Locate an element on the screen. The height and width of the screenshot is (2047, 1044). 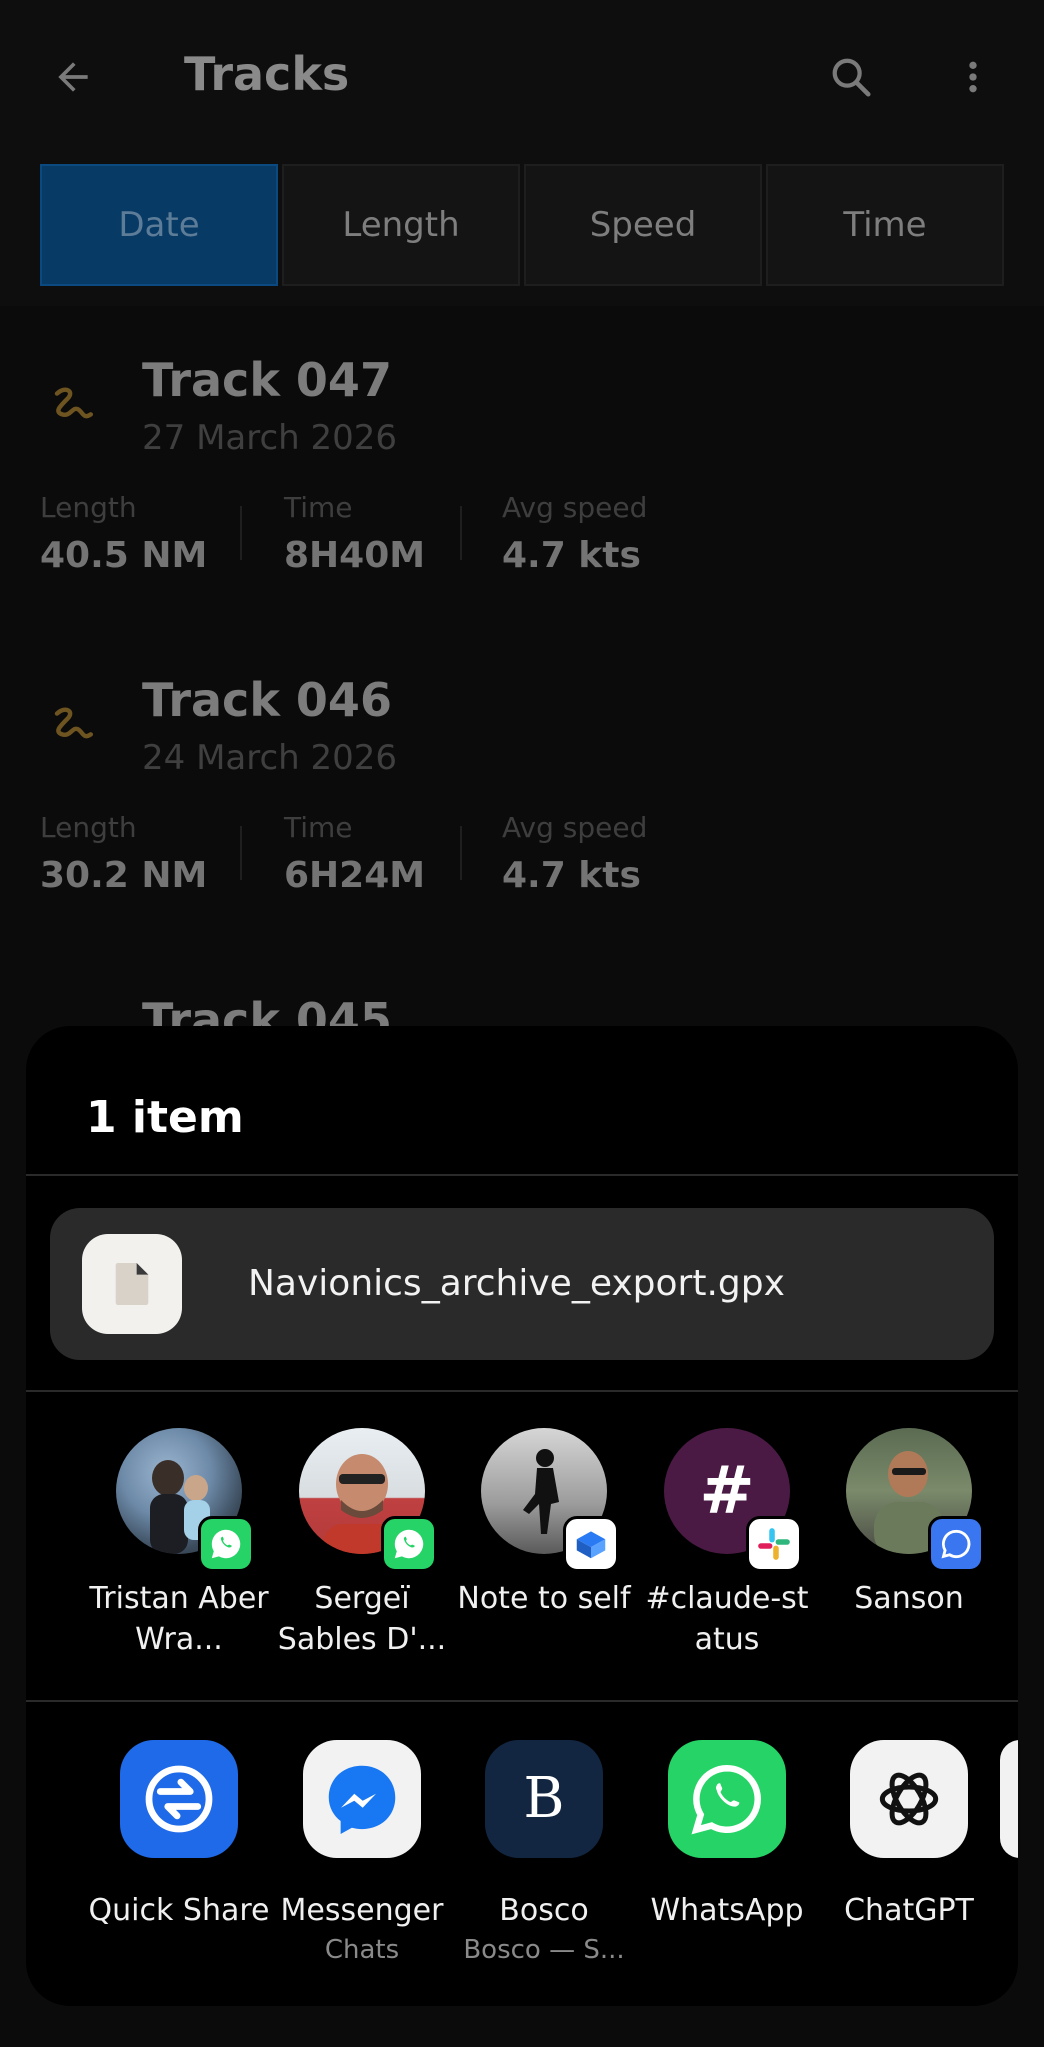
shared-file-preview: Navionics_archive_export.gpx is located at coordinates (522, 1284).